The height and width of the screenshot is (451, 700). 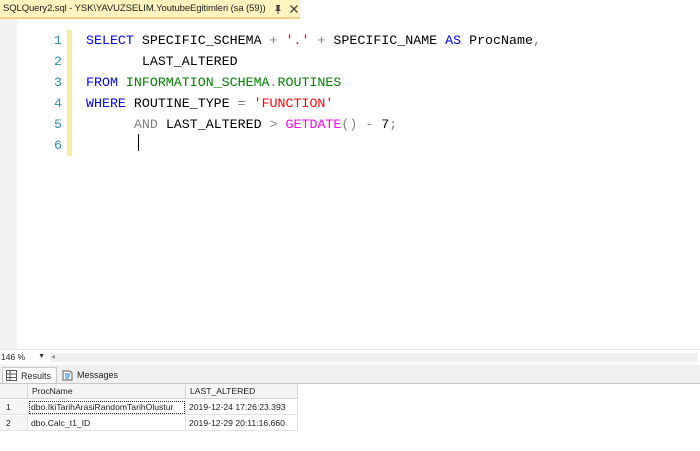 I want to click on code-text: LAST_ALTERED, so click(x=162, y=61).